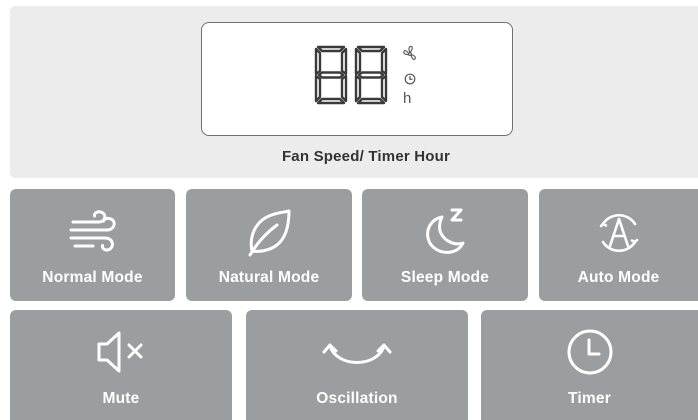 The width and height of the screenshot is (698, 420). Describe the element at coordinates (269, 277) in the screenshot. I see `natural-mode-label: Natural Mode` at that location.